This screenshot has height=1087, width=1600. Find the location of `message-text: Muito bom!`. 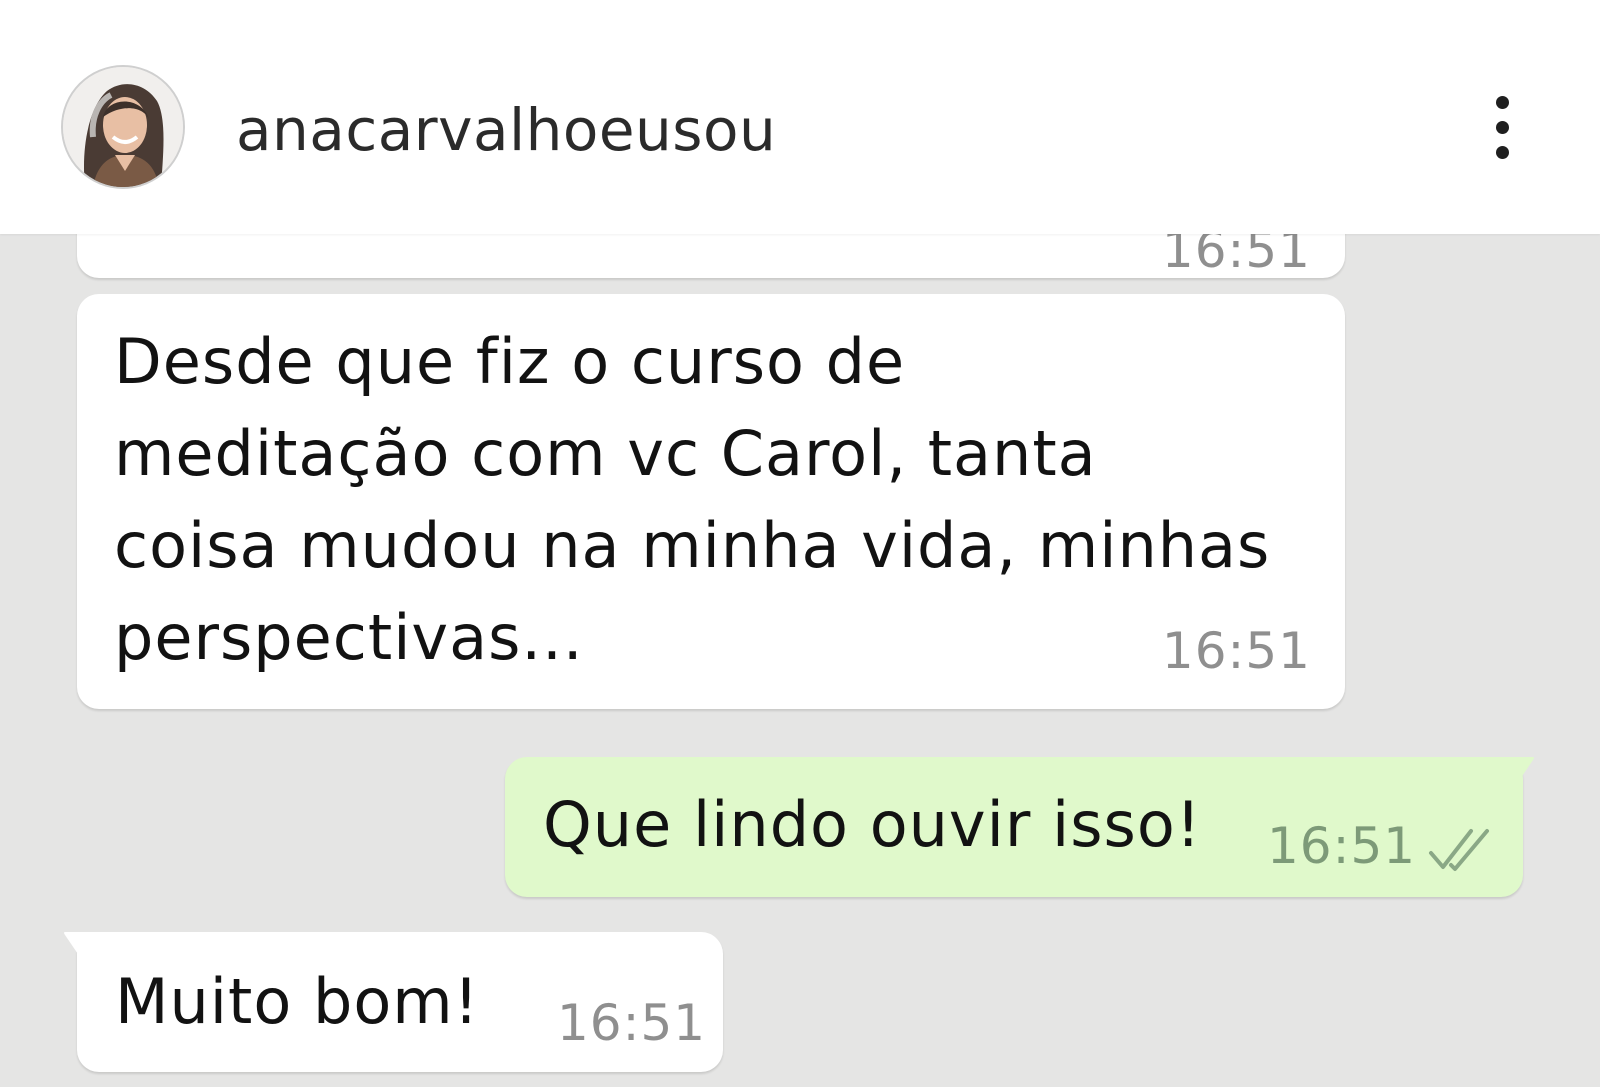

message-text: Muito bom! is located at coordinates (297, 1001).